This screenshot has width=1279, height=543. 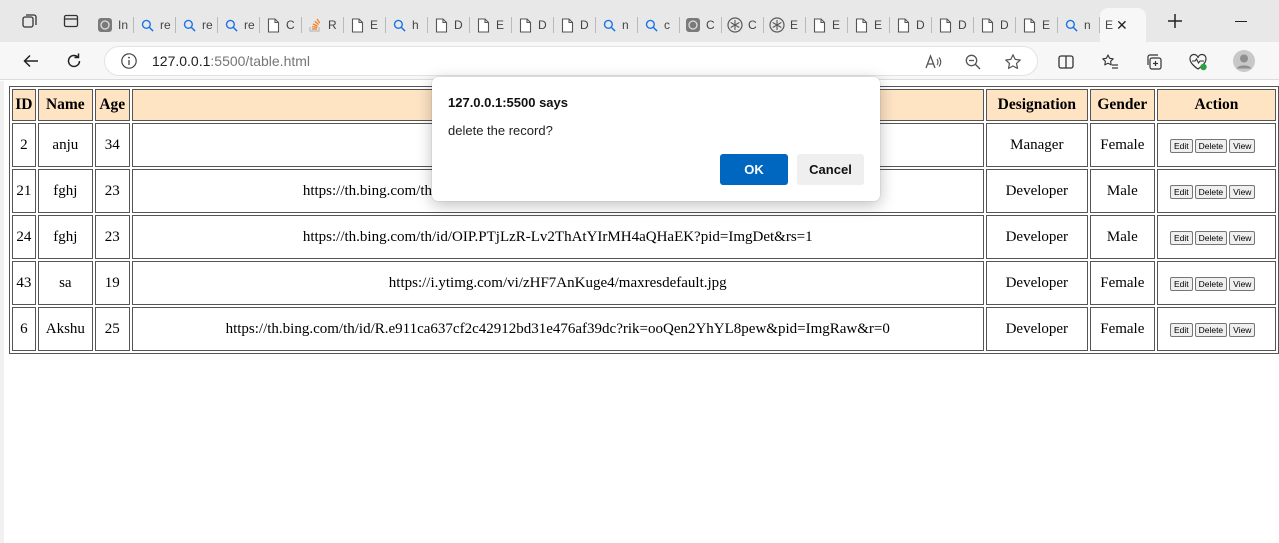 I want to click on new-tab-button, so click(x=1175, y=21).